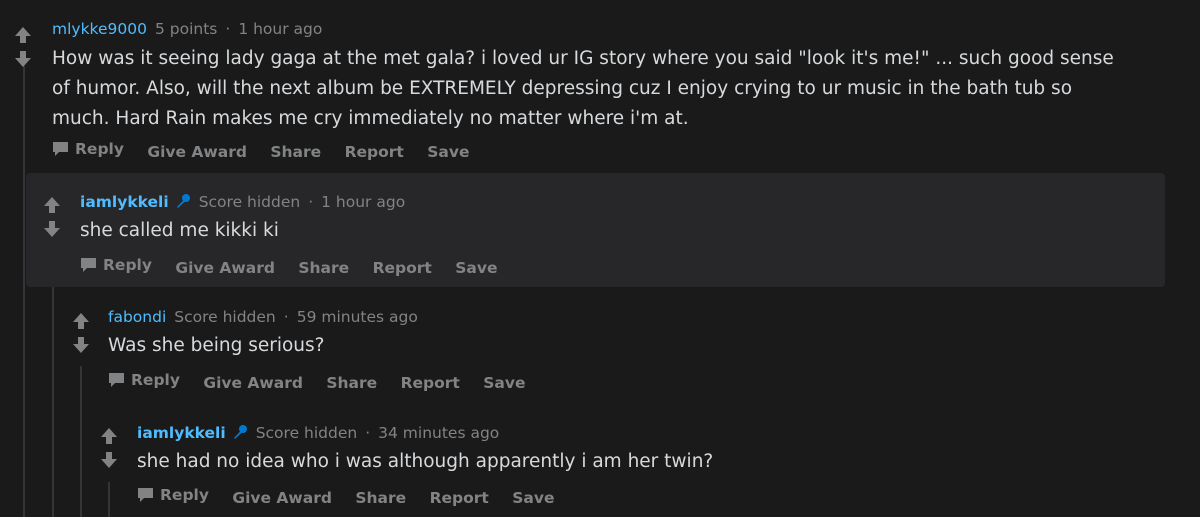  I want to click on comment-meta: iamlykkeli Score hidden · 1 hour ago, so click(242, 202).